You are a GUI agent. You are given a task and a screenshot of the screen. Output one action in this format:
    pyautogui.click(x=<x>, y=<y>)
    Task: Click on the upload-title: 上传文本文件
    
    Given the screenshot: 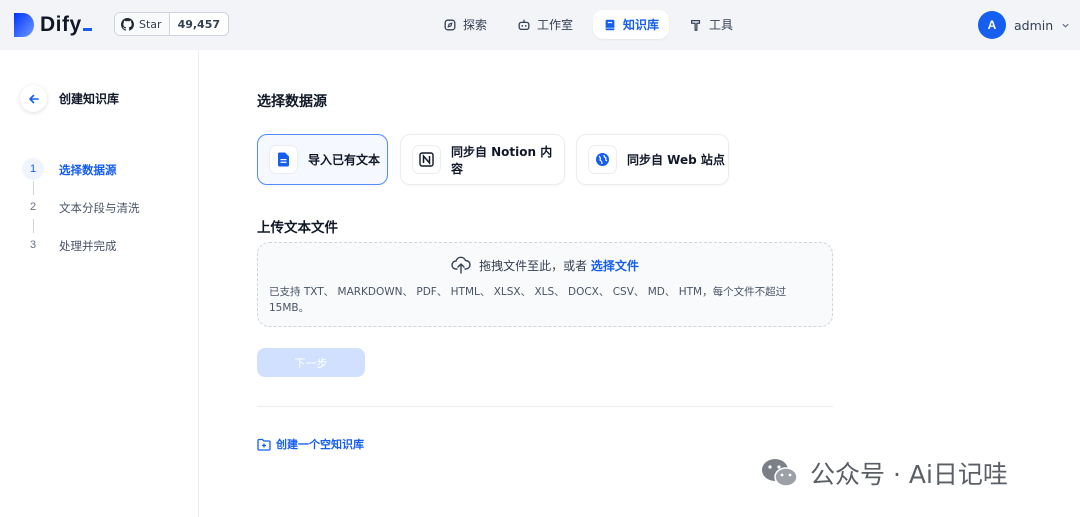 What is the action you would take?
    pyautogui.click(x=297, y=228)
    